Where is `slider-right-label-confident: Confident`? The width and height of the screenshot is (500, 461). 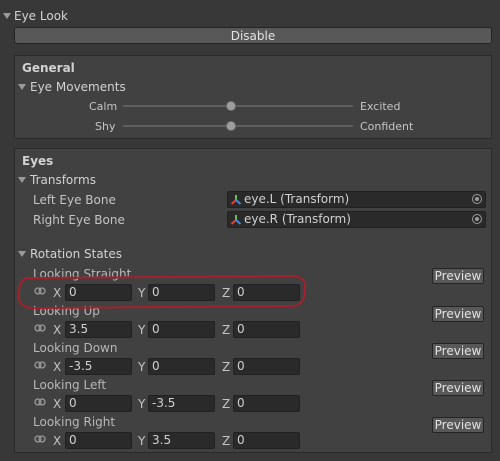 slider-right-label-confident: Confident is located at coordinates (387, 126).